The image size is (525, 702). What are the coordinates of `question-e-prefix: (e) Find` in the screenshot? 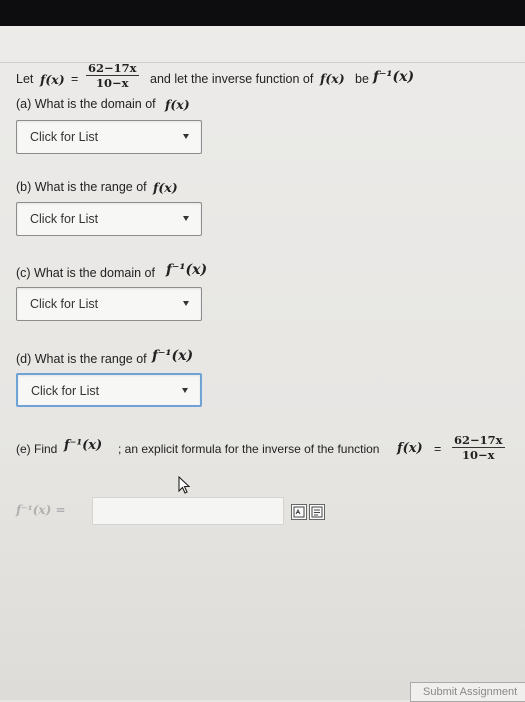 It's located at (37, 449).